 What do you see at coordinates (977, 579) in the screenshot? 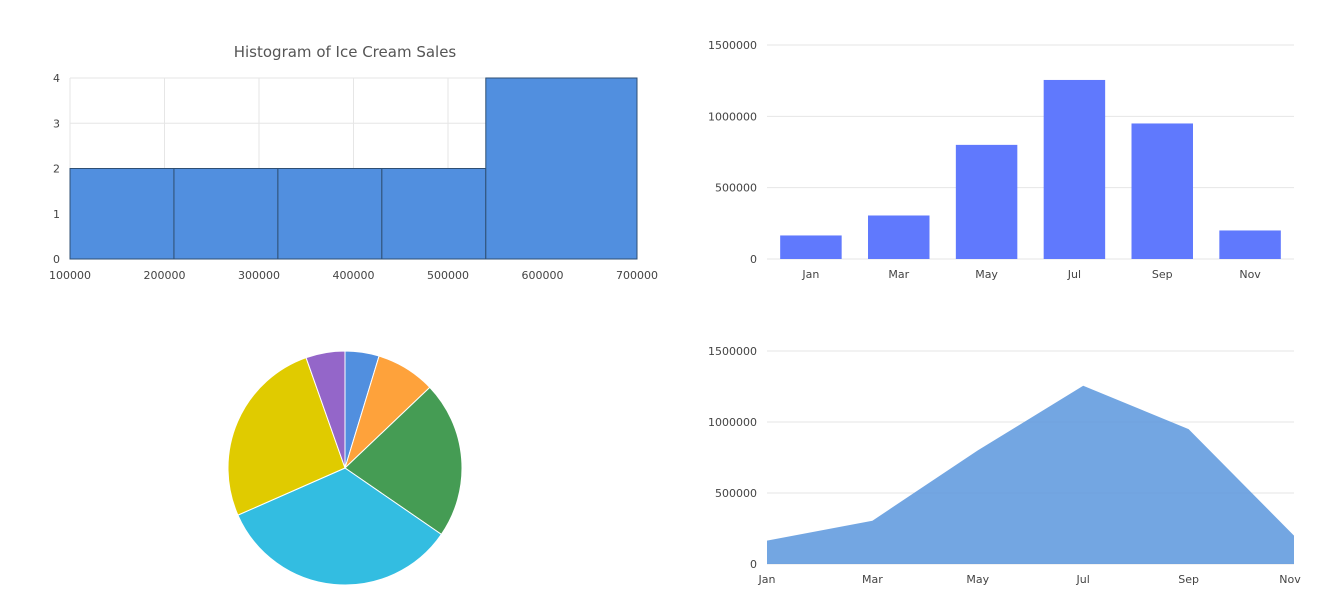
I see `area-chart-x-tick-label: May` at bounding box center [977, 579].